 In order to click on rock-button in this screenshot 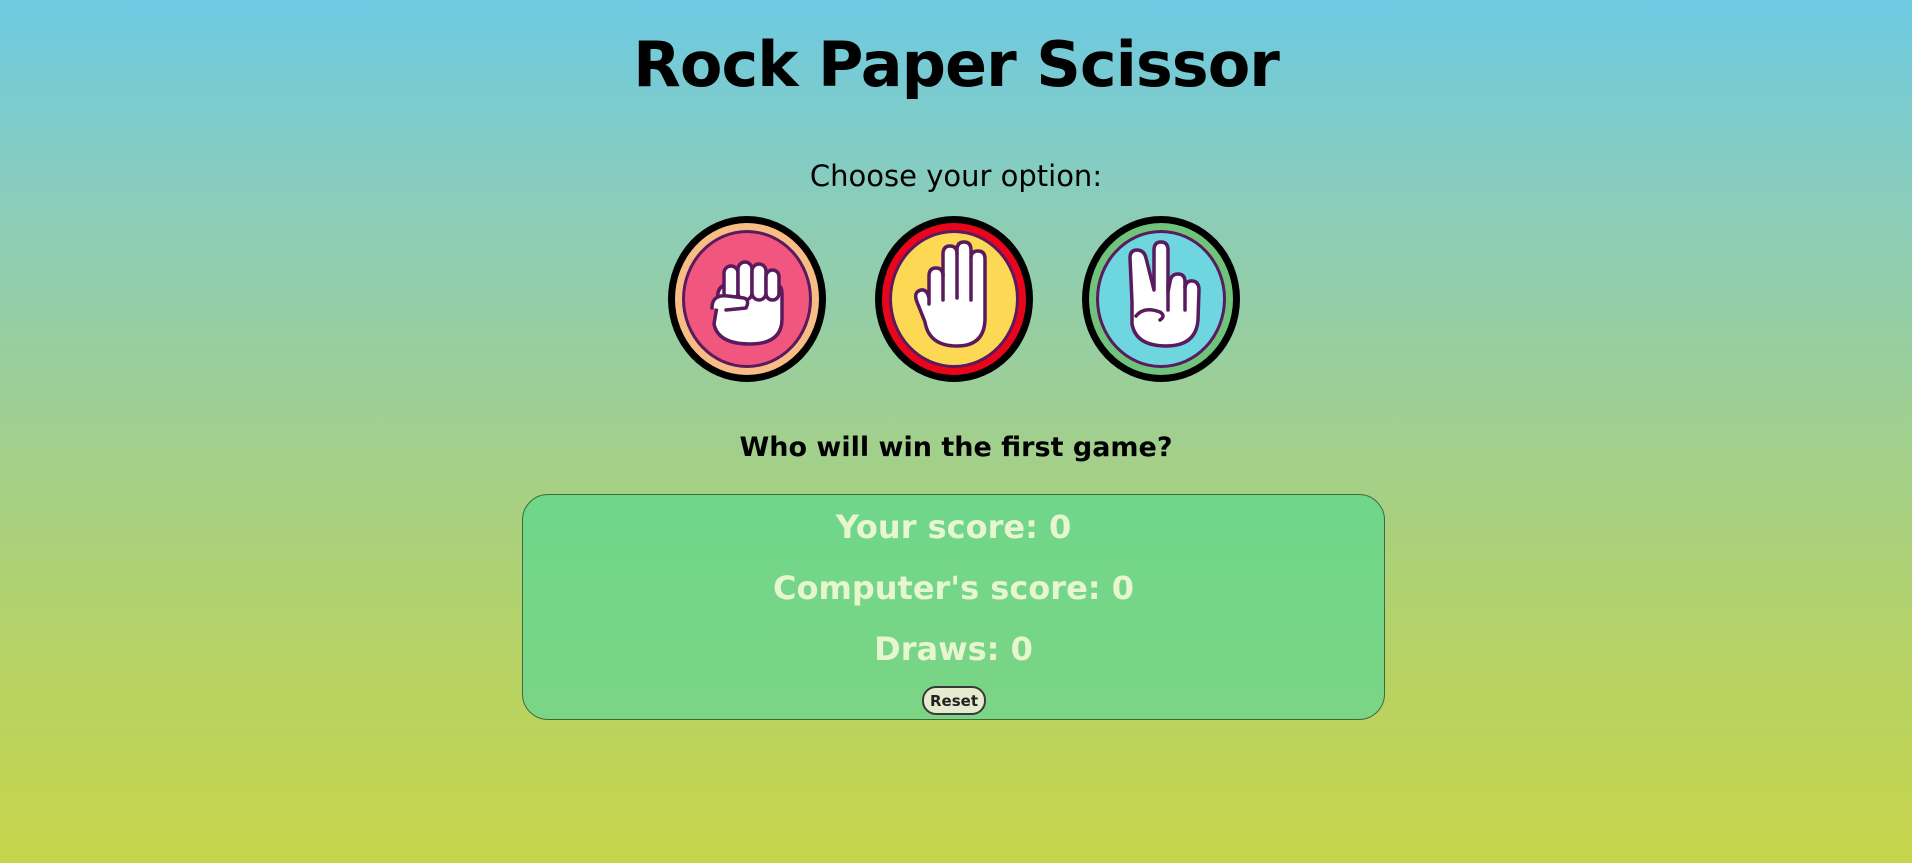, I will do `click(747, 299)`.